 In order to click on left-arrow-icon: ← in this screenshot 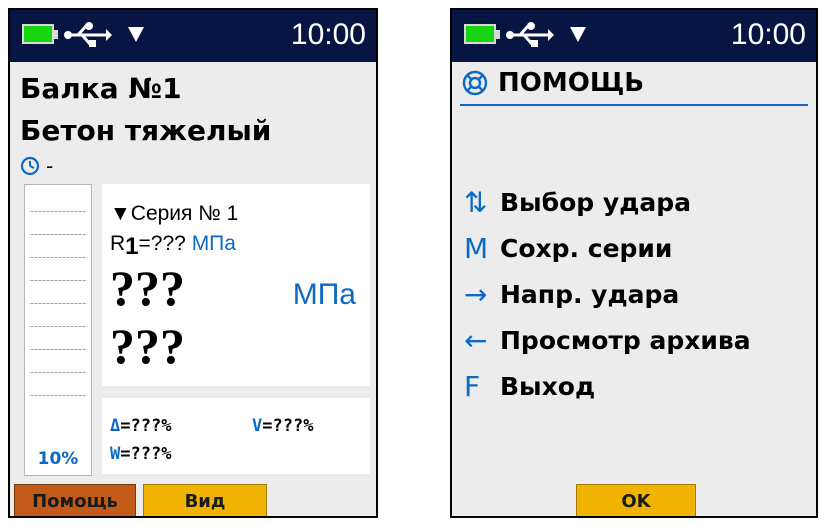, I will do `click(476, 340)`.